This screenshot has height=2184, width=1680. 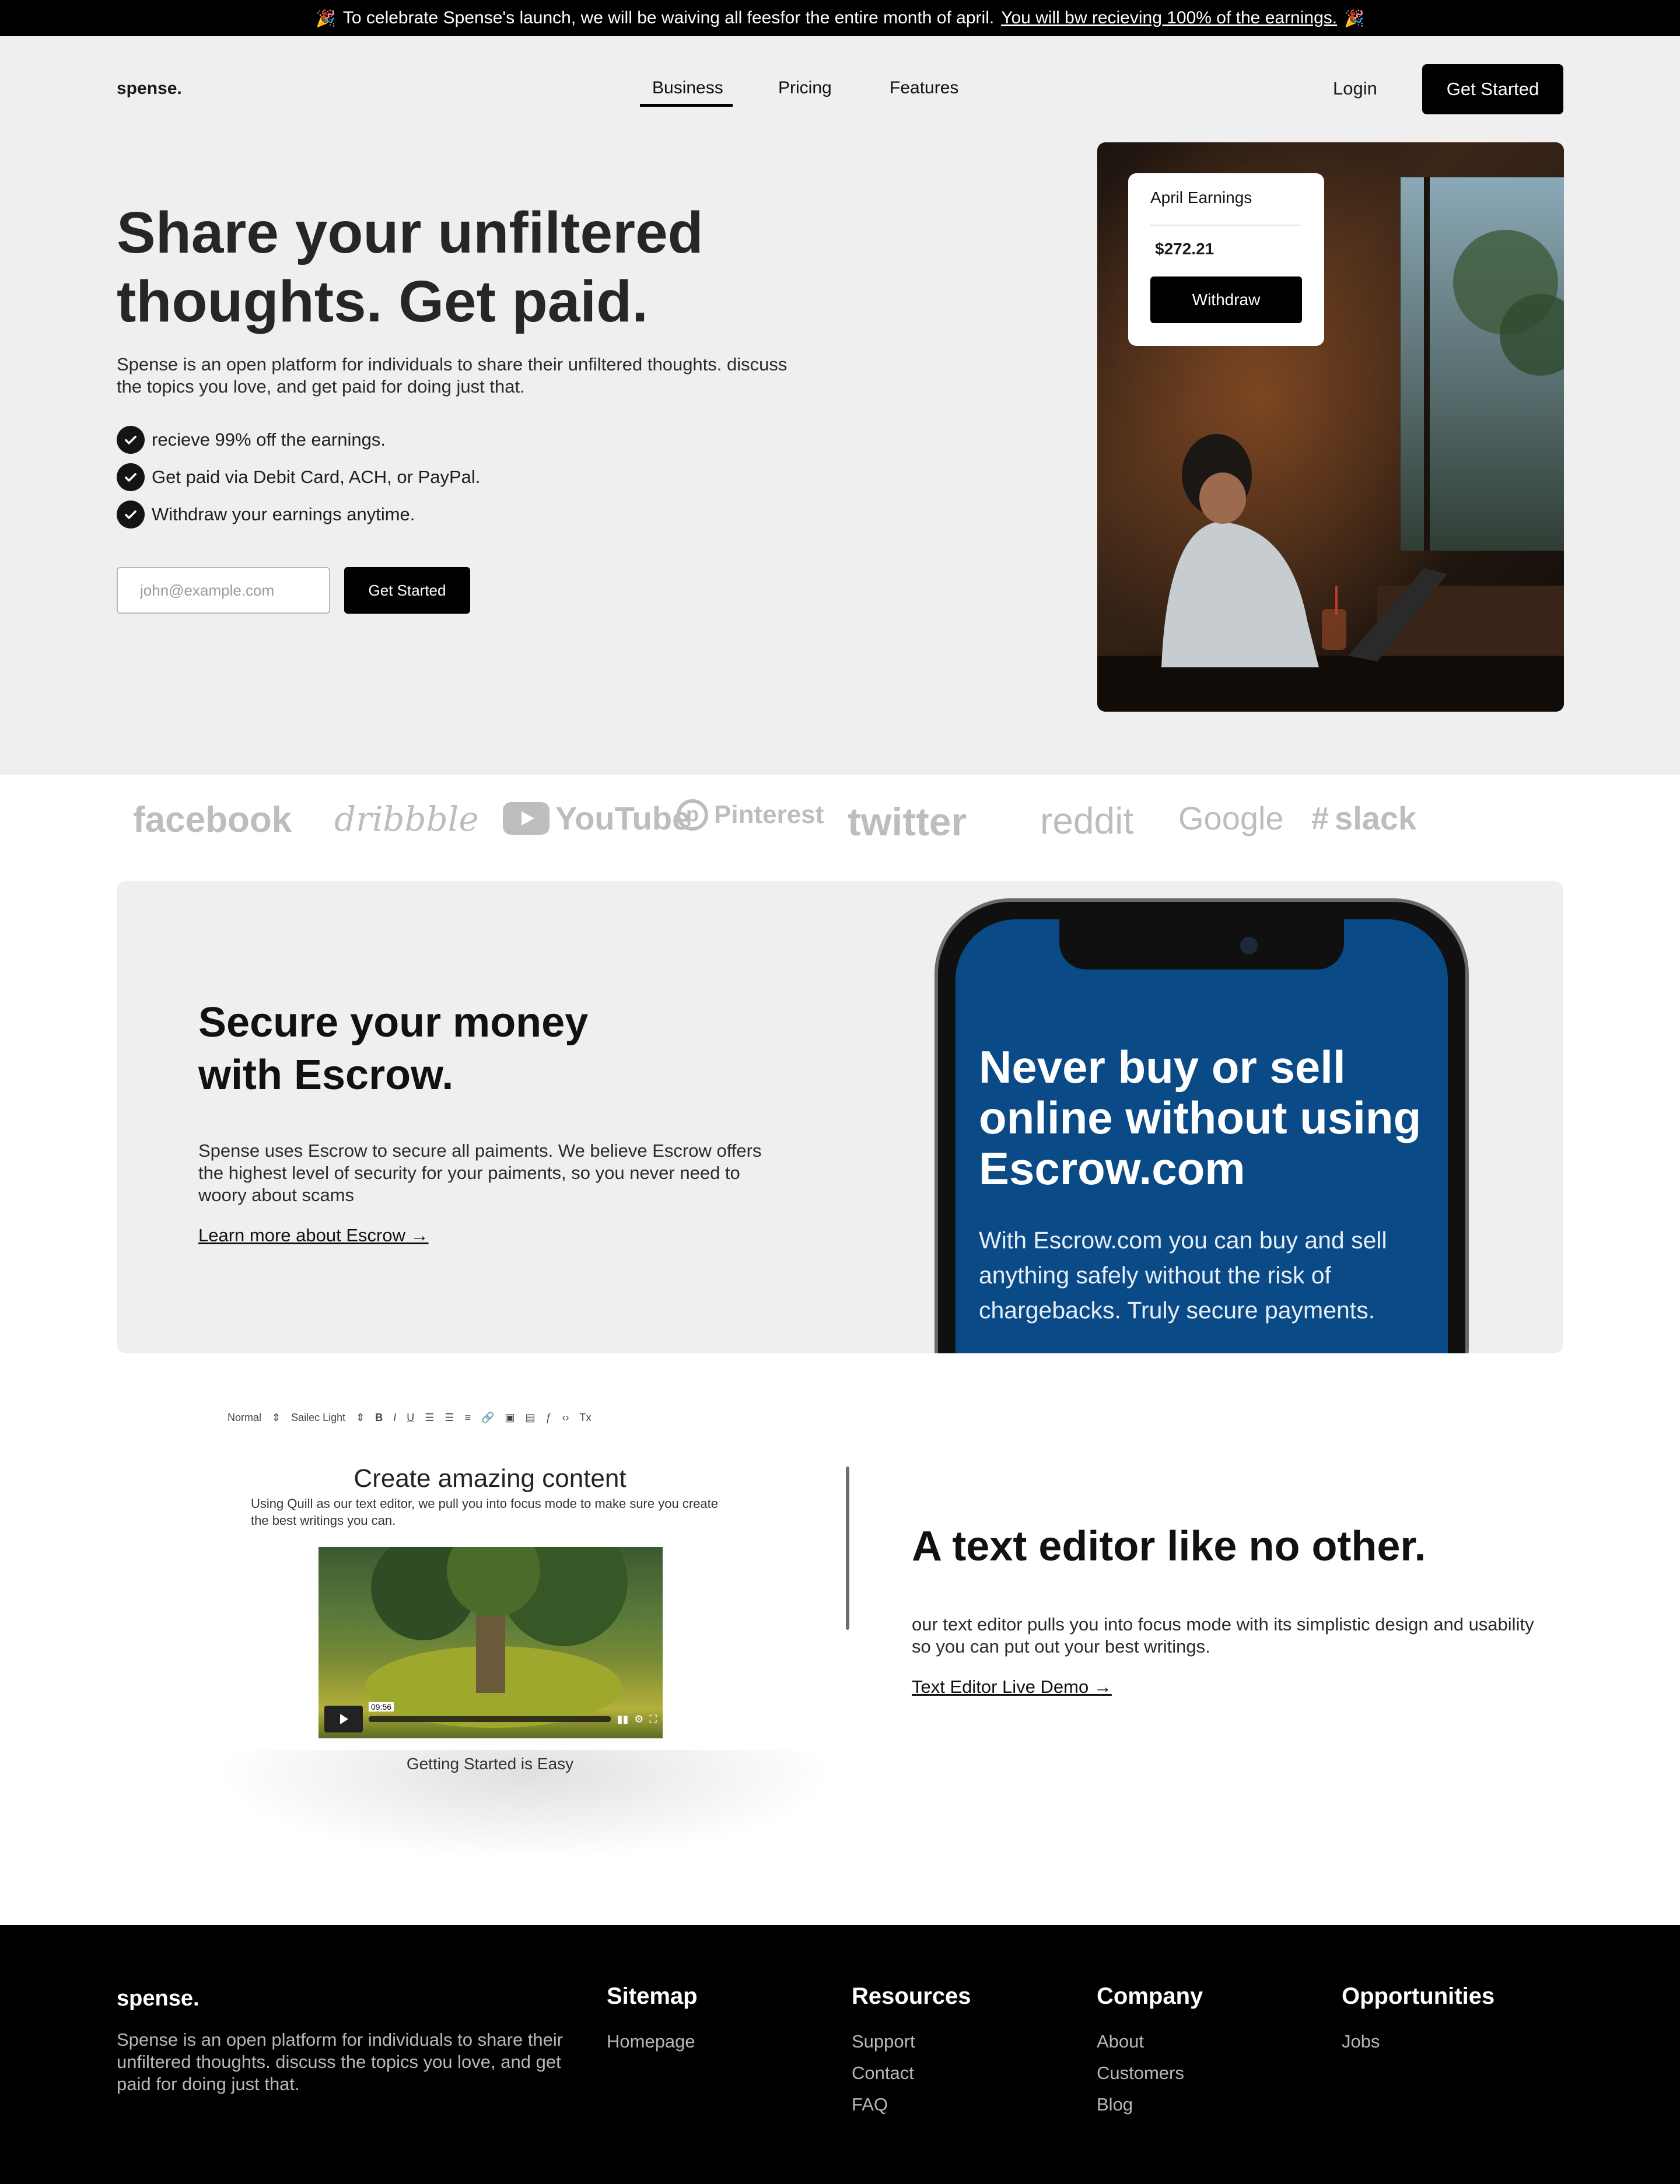 I want to click on video-icon: ▤, so click(x=531, y=1418).